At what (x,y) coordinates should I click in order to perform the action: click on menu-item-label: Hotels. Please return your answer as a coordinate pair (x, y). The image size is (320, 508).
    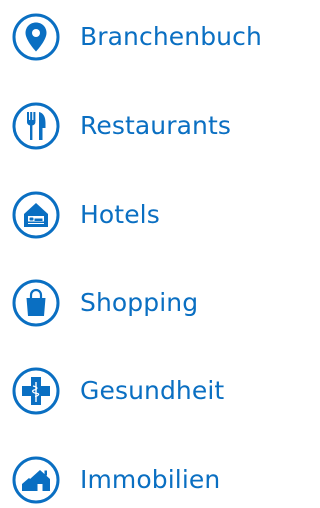
    Looking at the image, I should click on (120, 214).